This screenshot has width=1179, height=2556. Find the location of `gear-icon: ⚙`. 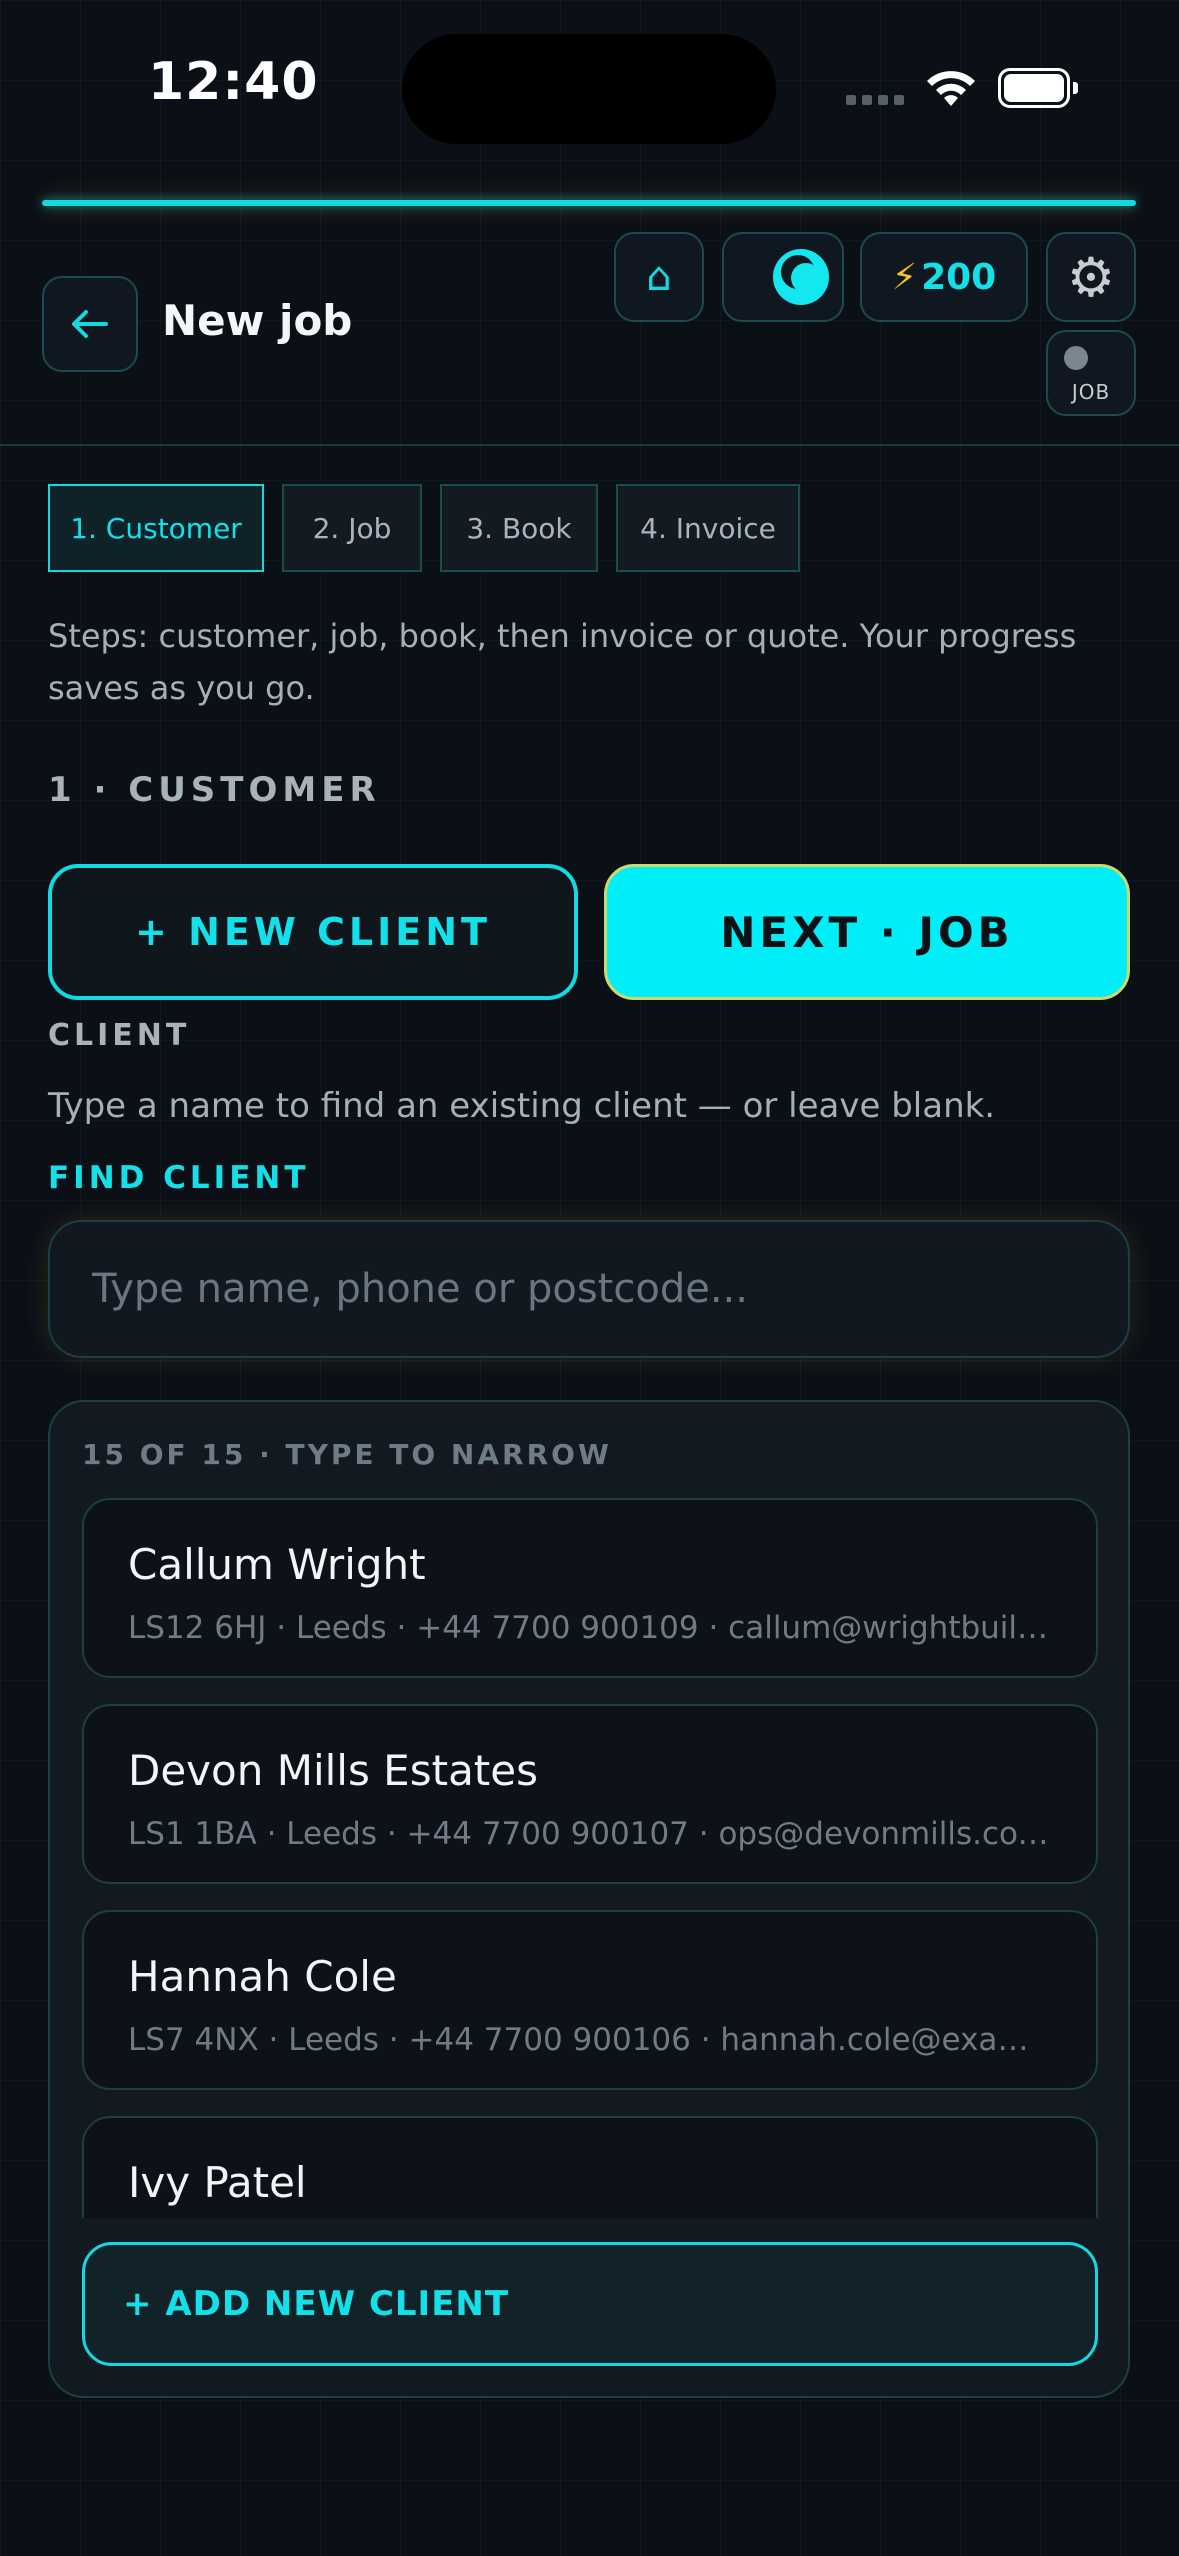

gear-icon: ⚙ is located at coordinates (1091, 277).